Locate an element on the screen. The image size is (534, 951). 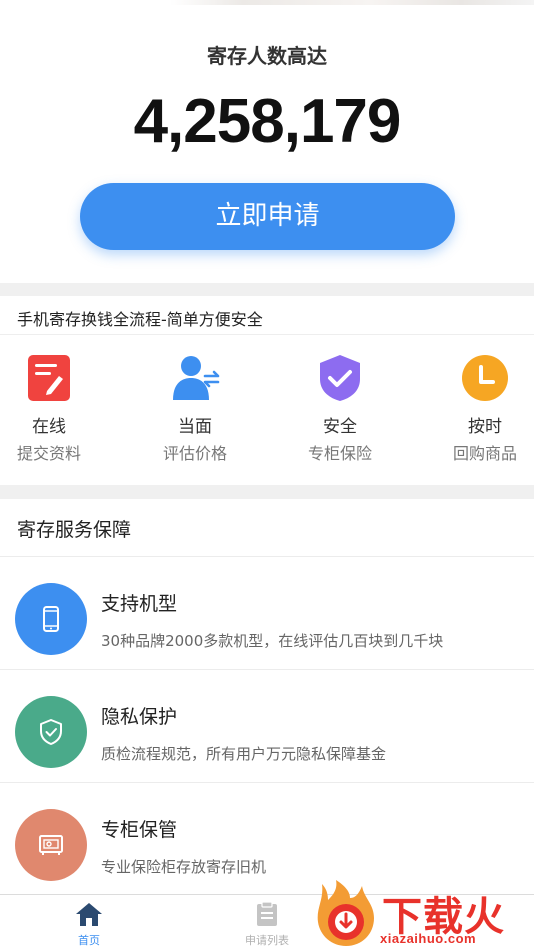
edit-form-icon is located at coordinates (49, 378).